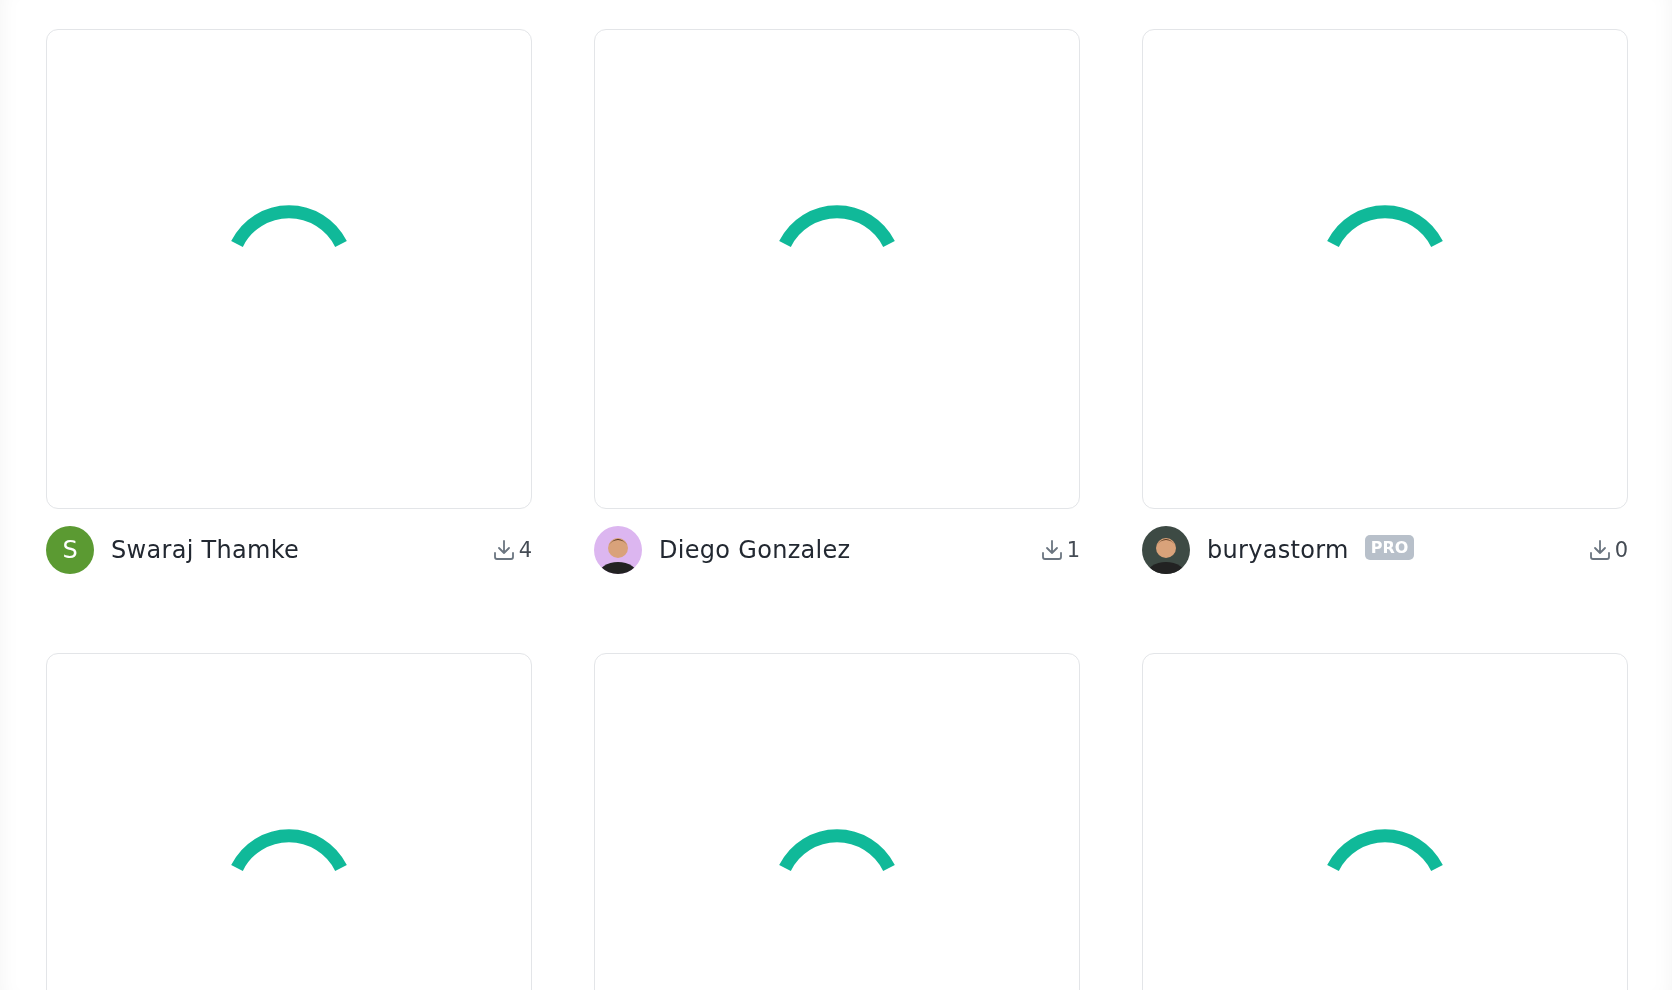 The width and height of the screenshot is (1672, 990). Describe the element at coordinates (1621, 550) in the screenshot. I see `download-count: 0` at that location.